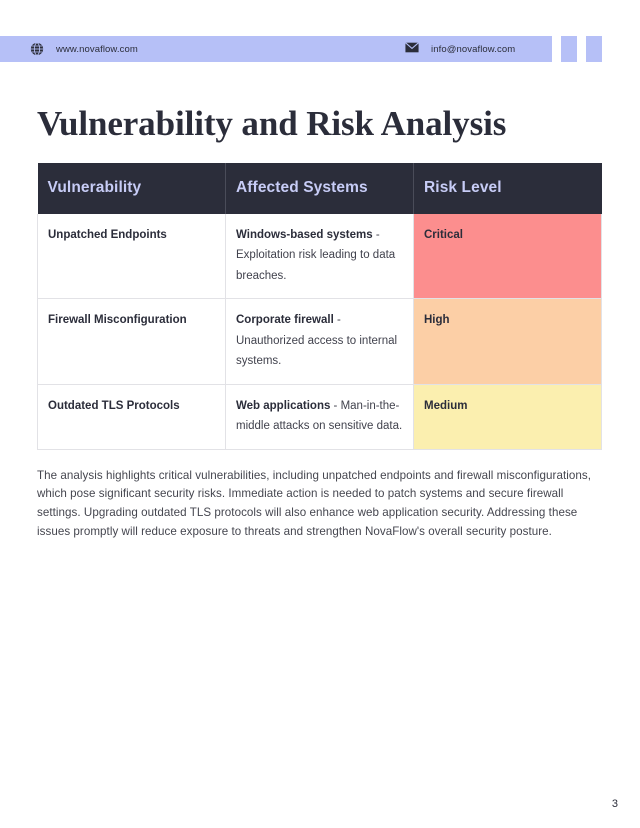 The width and height of the screenshot is (640, 828). Describe the element at coordinates (272, 124) in the screenshot. I see `page-title: Vulnerability and Risk Analysis` at that location.